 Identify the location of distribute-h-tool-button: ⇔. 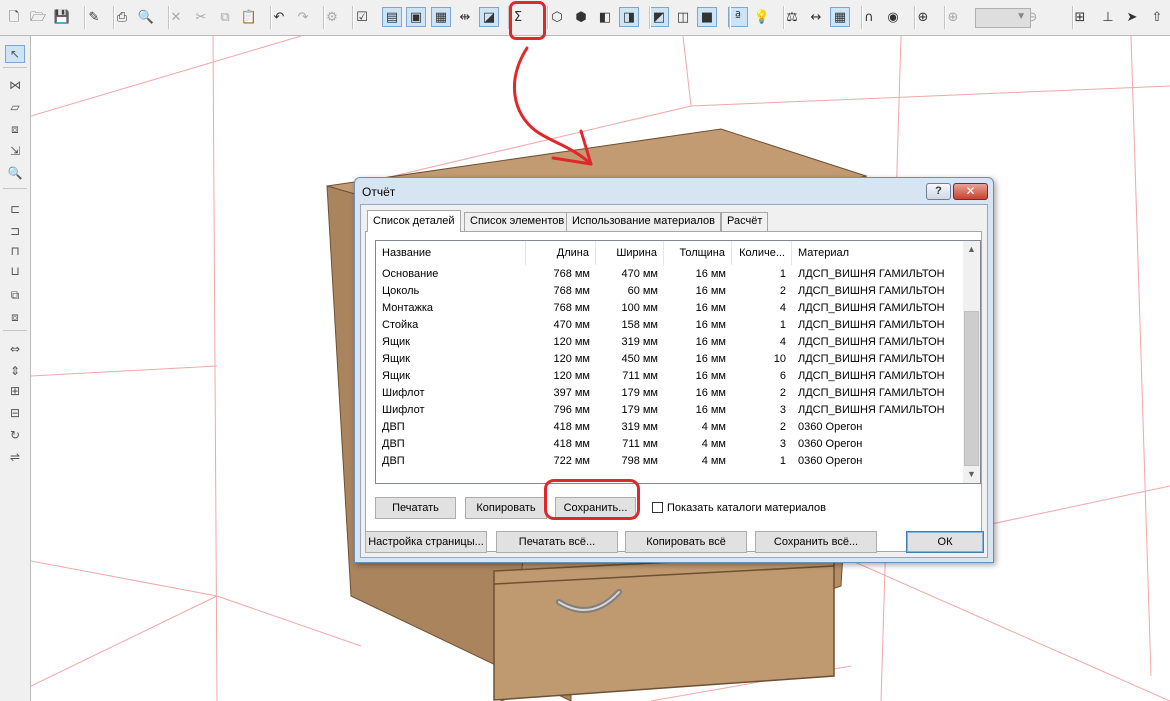
(15, 349).